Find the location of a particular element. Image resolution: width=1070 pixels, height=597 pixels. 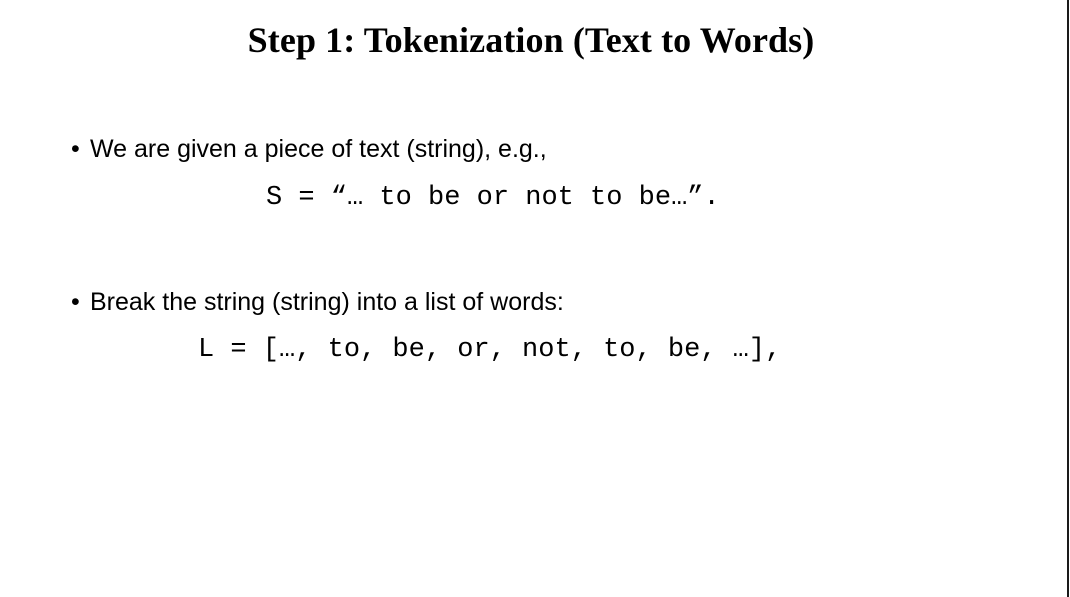

page-title: Step 1: Tokenization (Text to Words) is located at coordinates (531, 40).